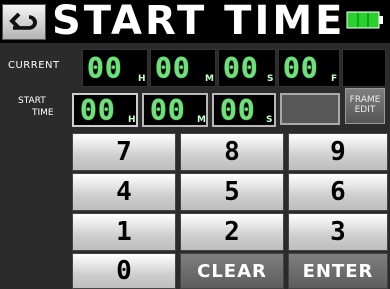 This screenshot has height=289, width=390. I want to click on current-frames-display: 00 F, so click(309, 68).